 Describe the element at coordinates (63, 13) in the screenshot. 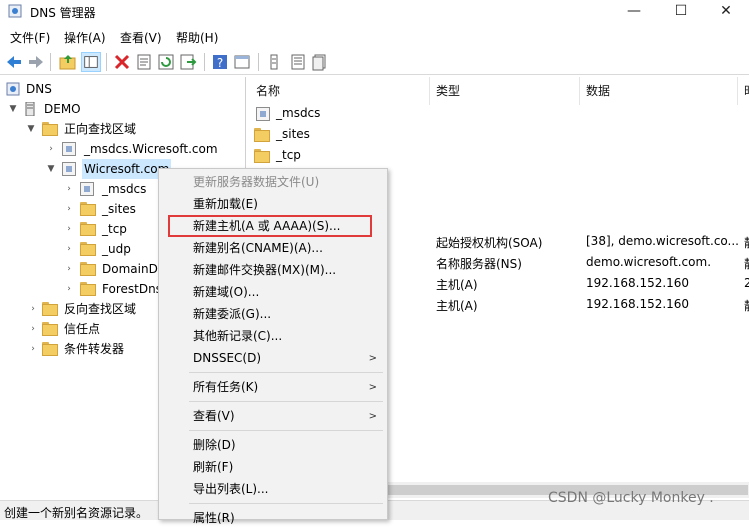

I see `window-title: DNS 管理器` at that location.